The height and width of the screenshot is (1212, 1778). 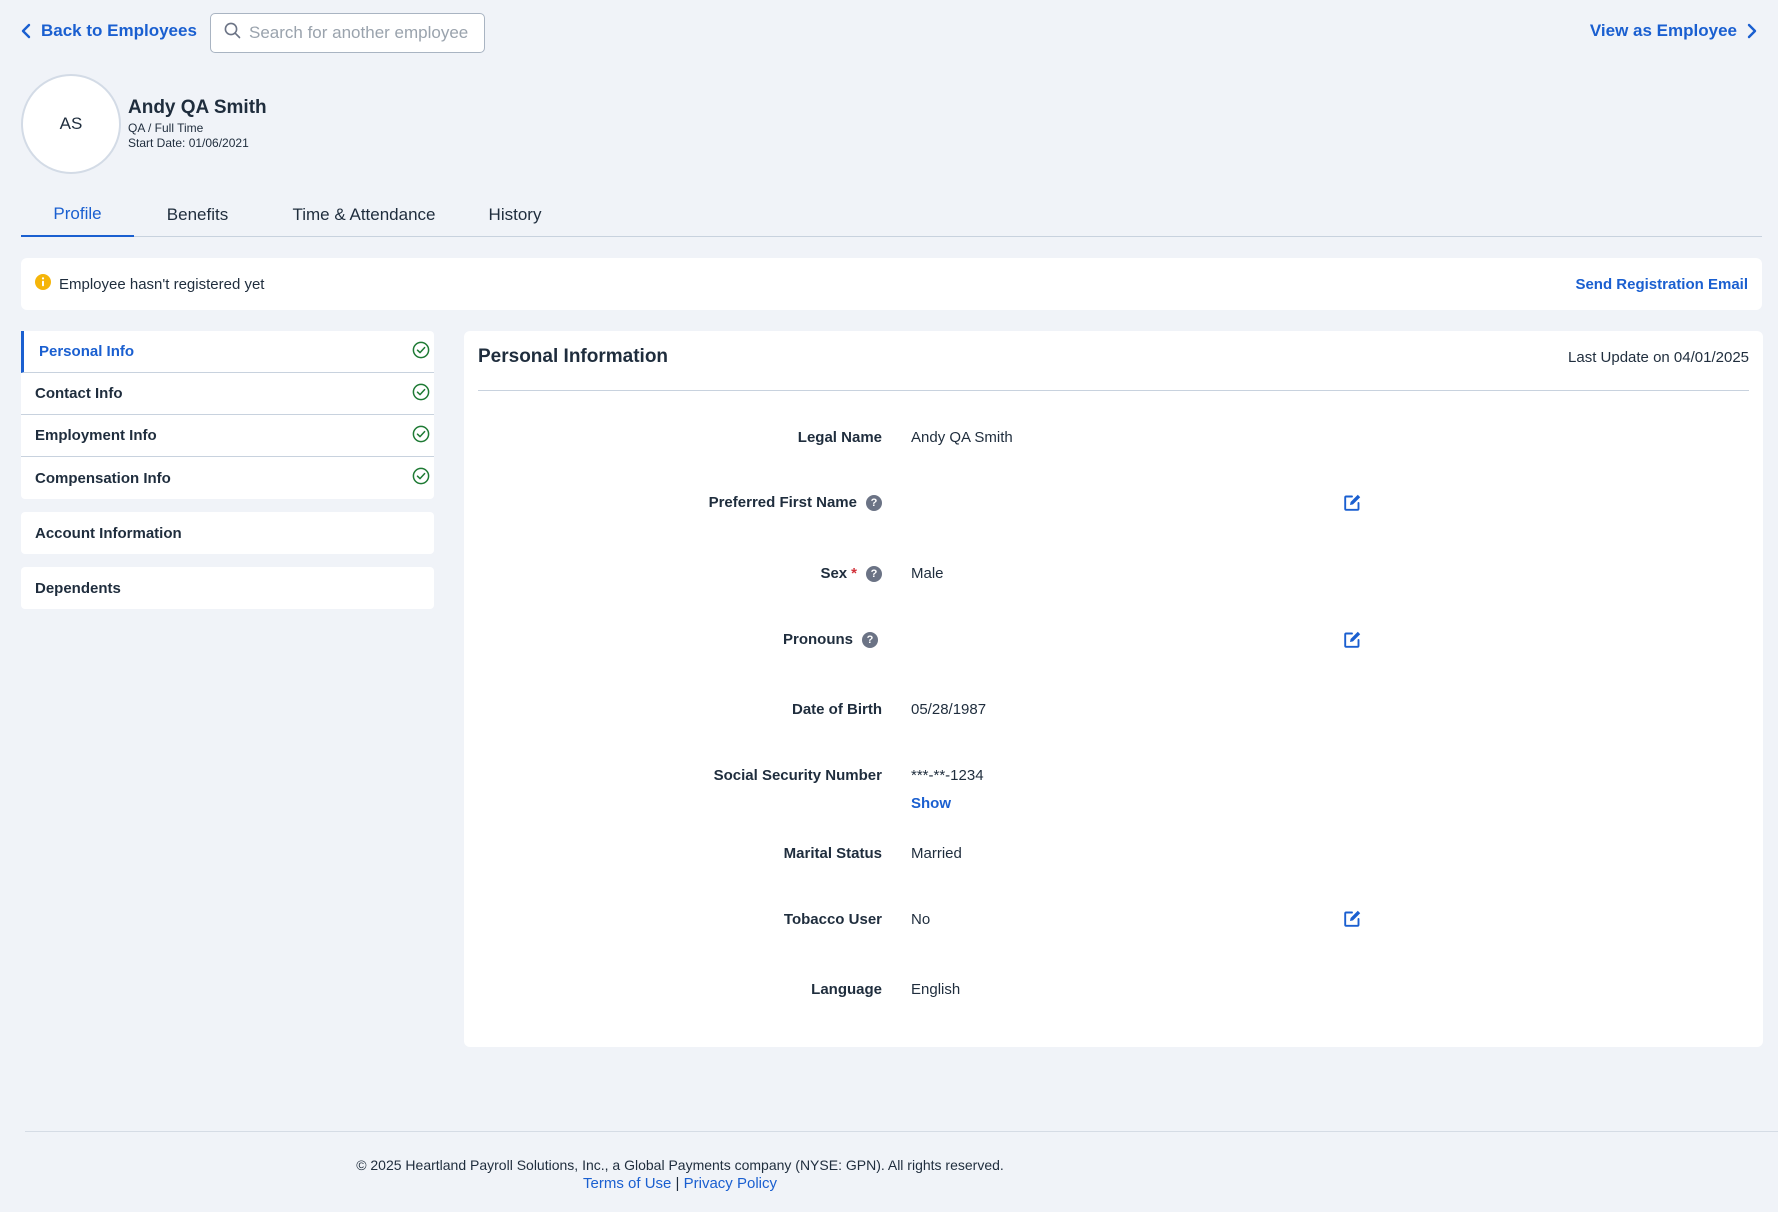 What do you see at coordinates (1661, 284) in the screenshot?
I see `send-registration-email-link: Send Registration Email` at bounding box center [1661, 284].